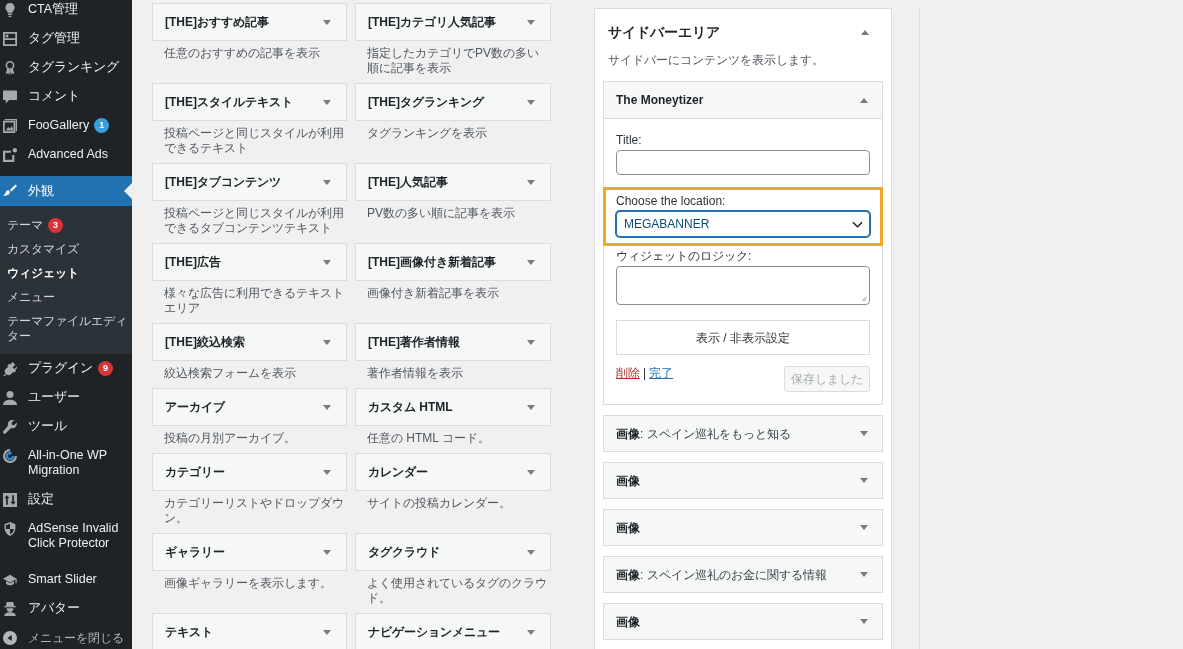 This screenshot has width=1183, height=649. I want to click on widget-header: アーカイブ, so click(249, 407).